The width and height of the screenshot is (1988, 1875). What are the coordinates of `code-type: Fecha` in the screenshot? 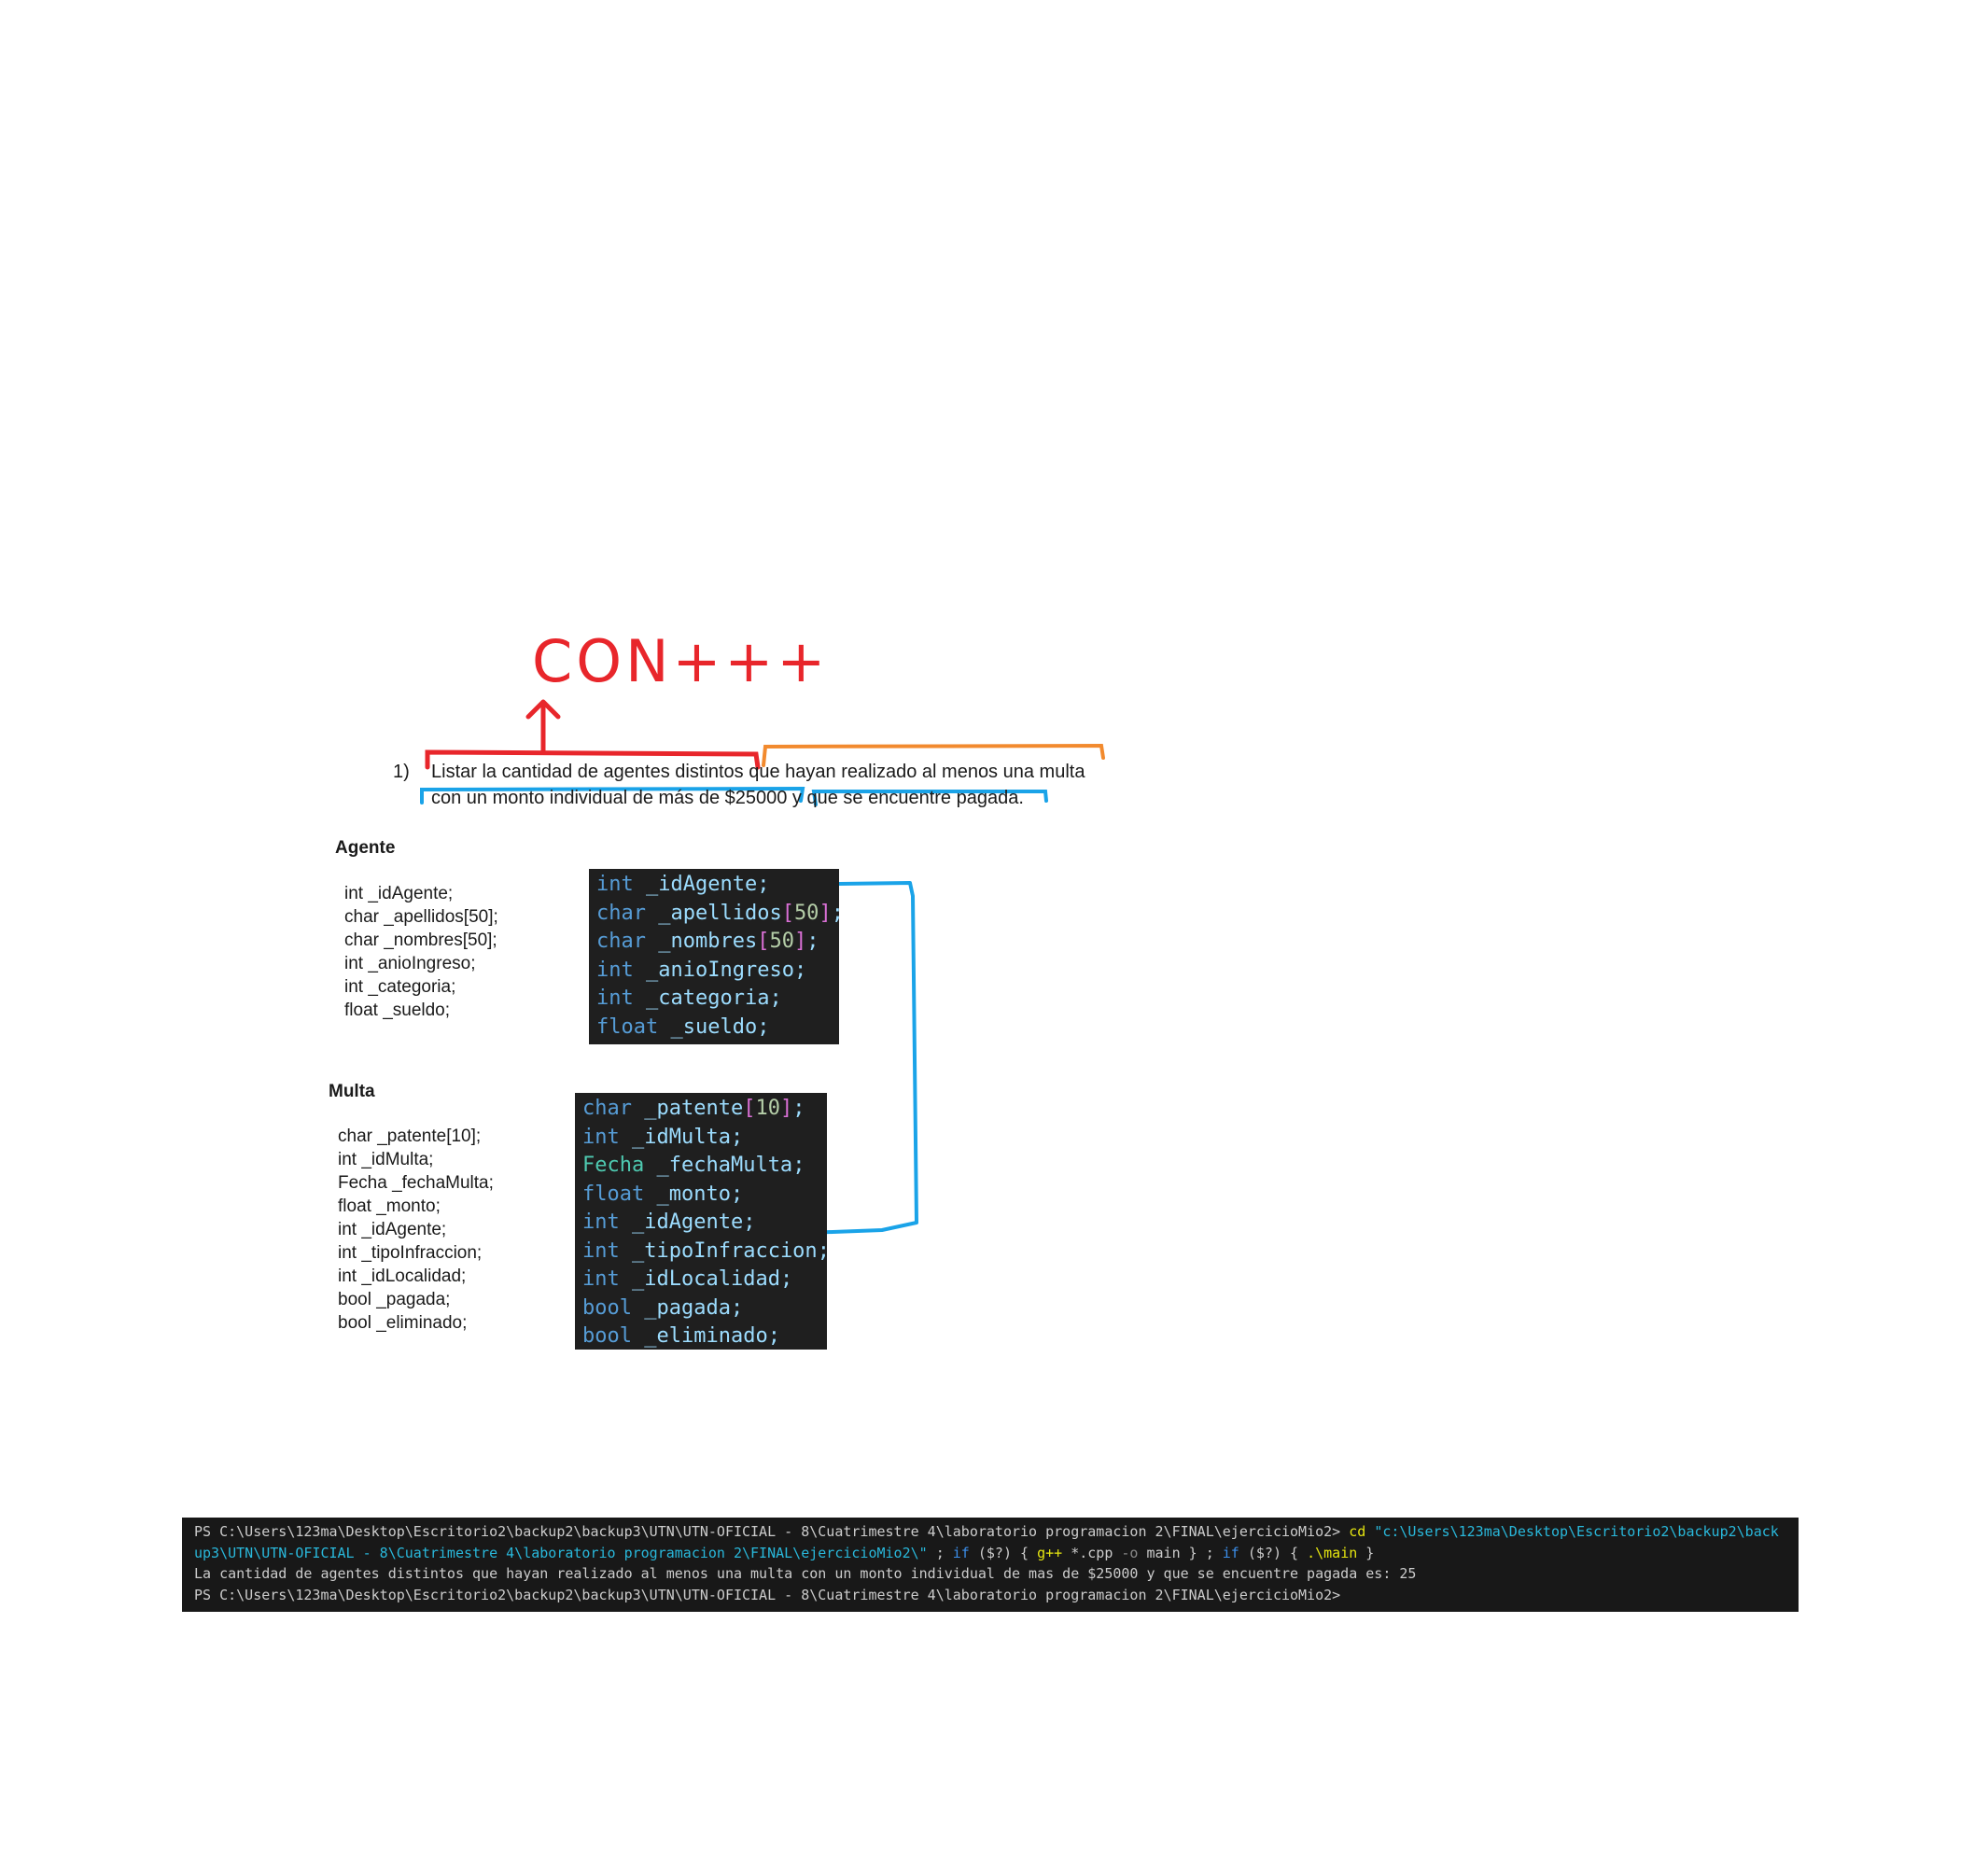 It's located at (613, 1165).